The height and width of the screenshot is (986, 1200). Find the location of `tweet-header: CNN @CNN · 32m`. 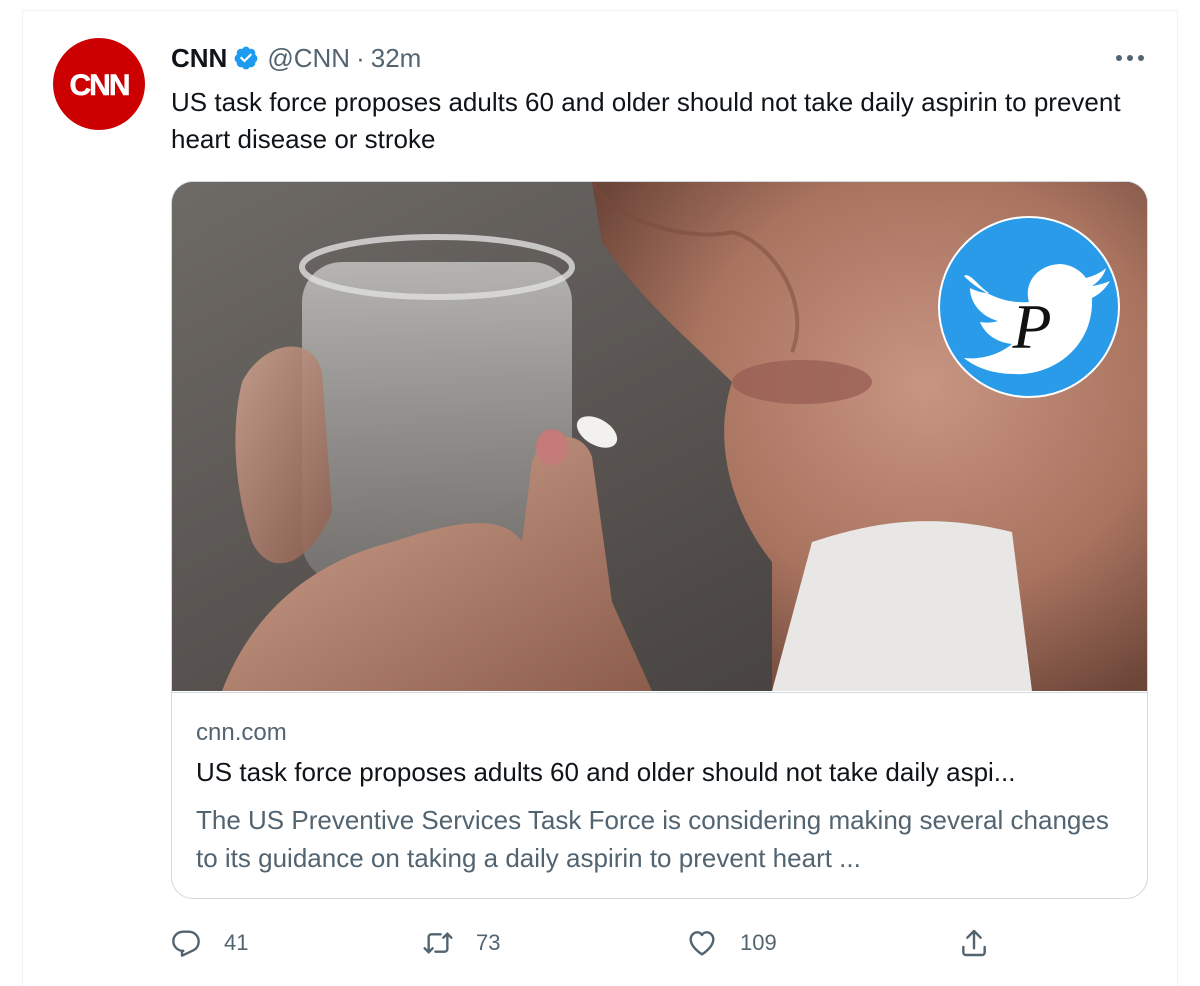

tweet-header: CNN @CNN · 32m is located at coordinates (296, 58).